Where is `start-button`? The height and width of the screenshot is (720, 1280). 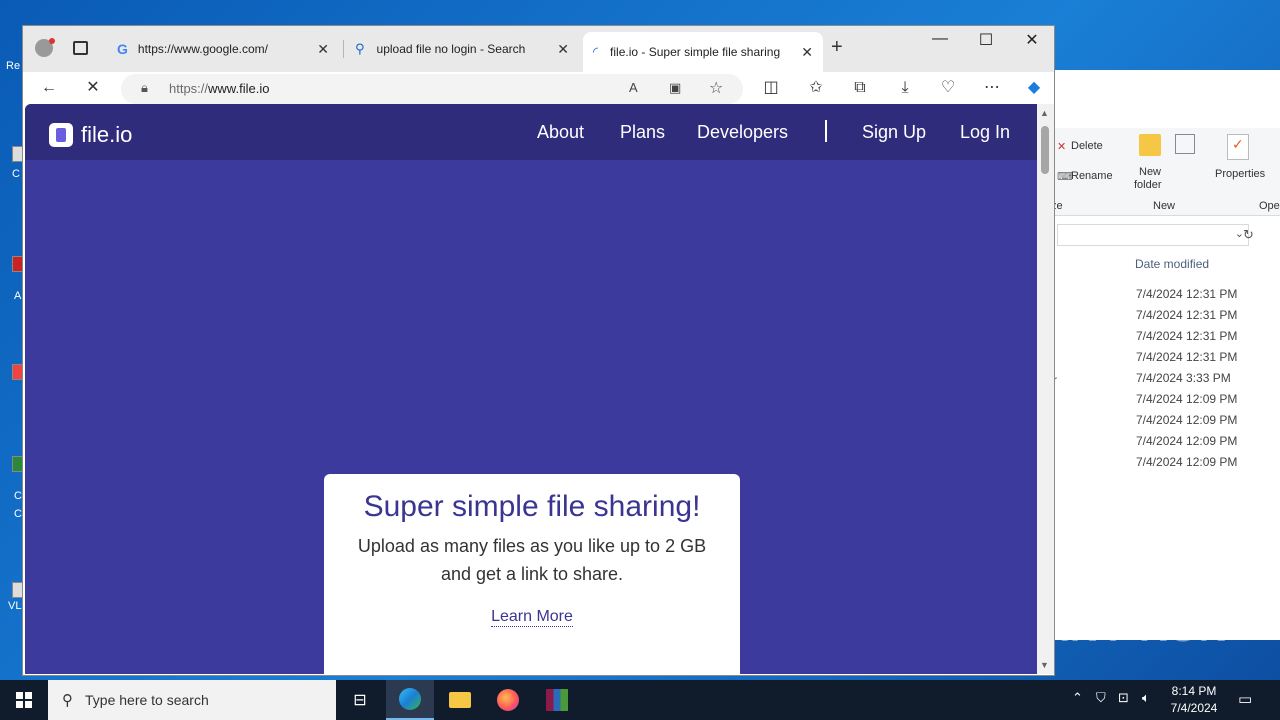
start-button is located at coordinates (24, 700).